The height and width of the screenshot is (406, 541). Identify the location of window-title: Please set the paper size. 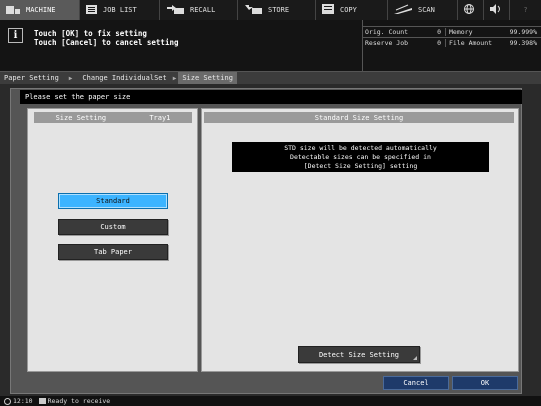
(271, 97).